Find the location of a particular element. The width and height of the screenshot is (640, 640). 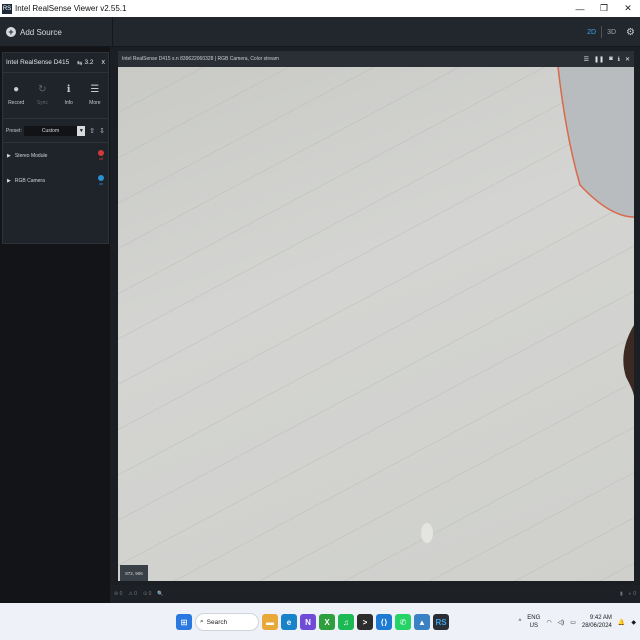

vscode-icon: ⟨⟩ is located at coordinates (384, 622).